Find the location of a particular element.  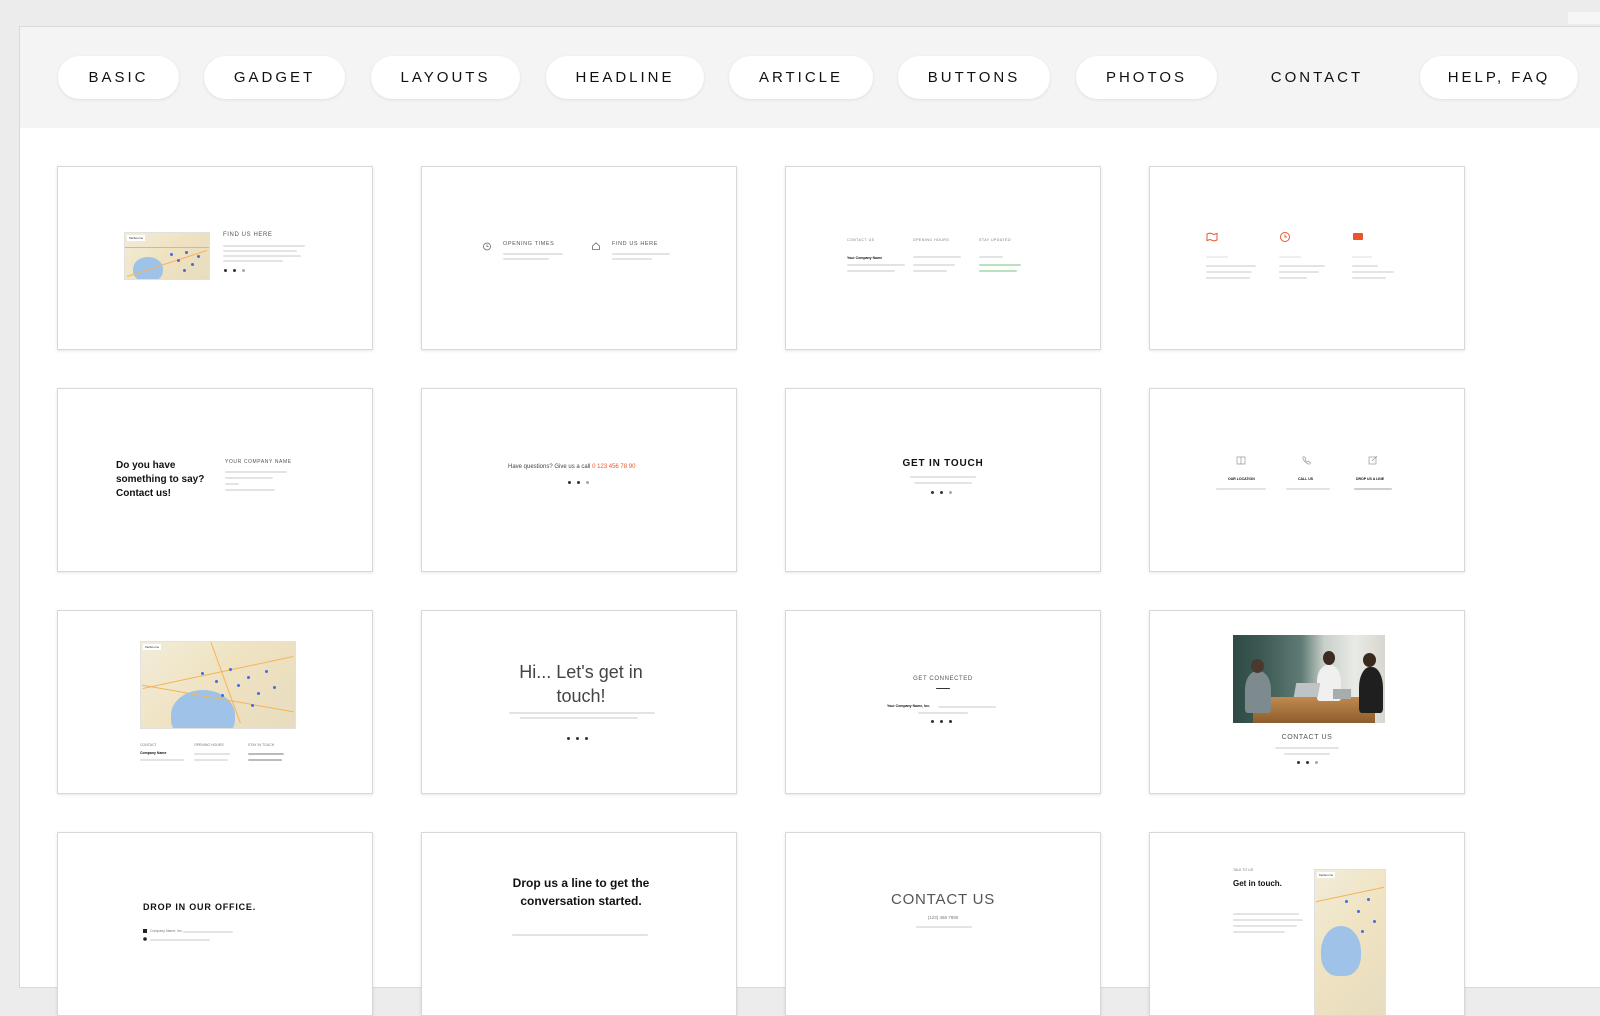

template-card-get-connected: GET CONNECTED Your Company Name, Inc. is located at coordinates (943, 702).